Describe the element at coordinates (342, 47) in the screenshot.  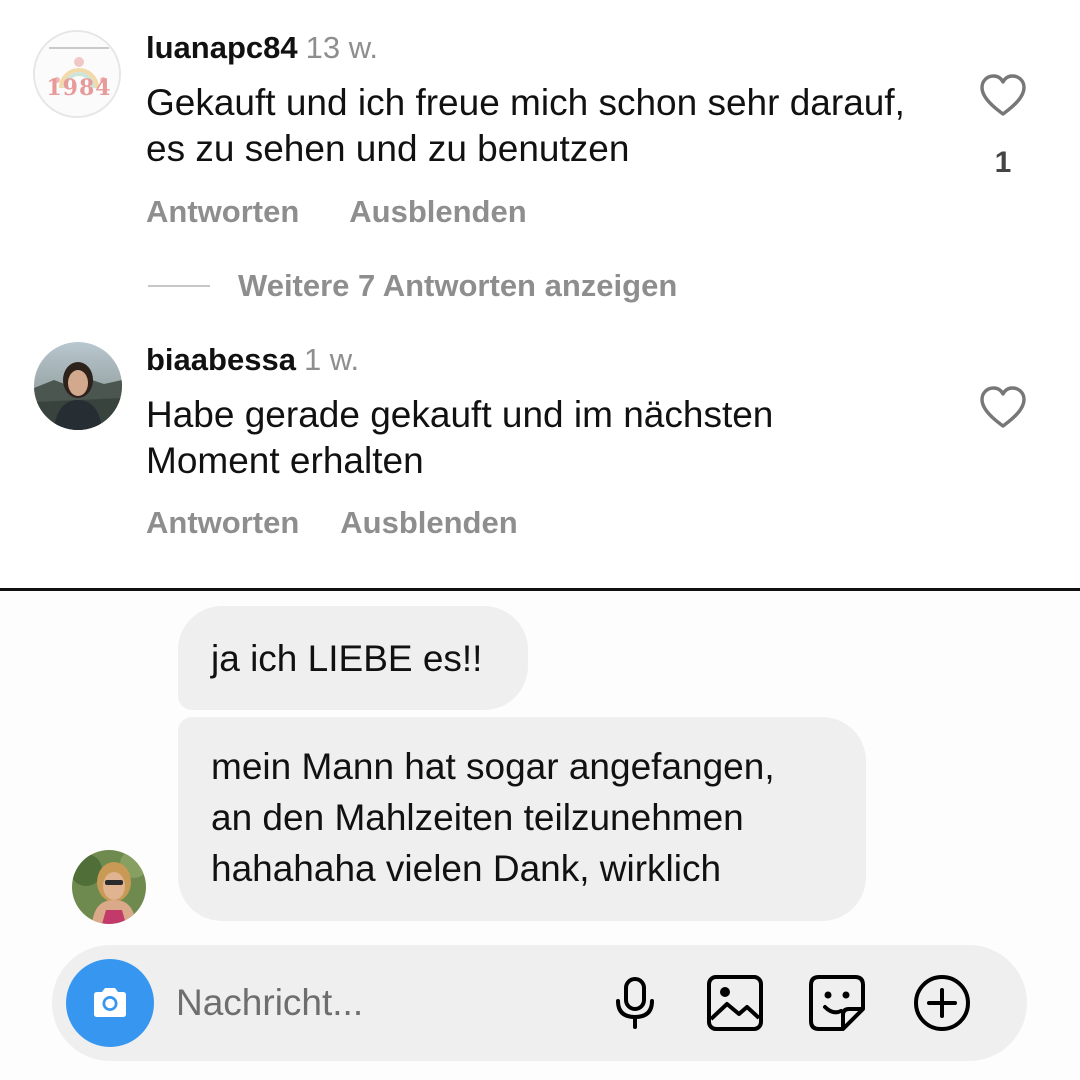
I see `comment-time: 13 w.` at that location.